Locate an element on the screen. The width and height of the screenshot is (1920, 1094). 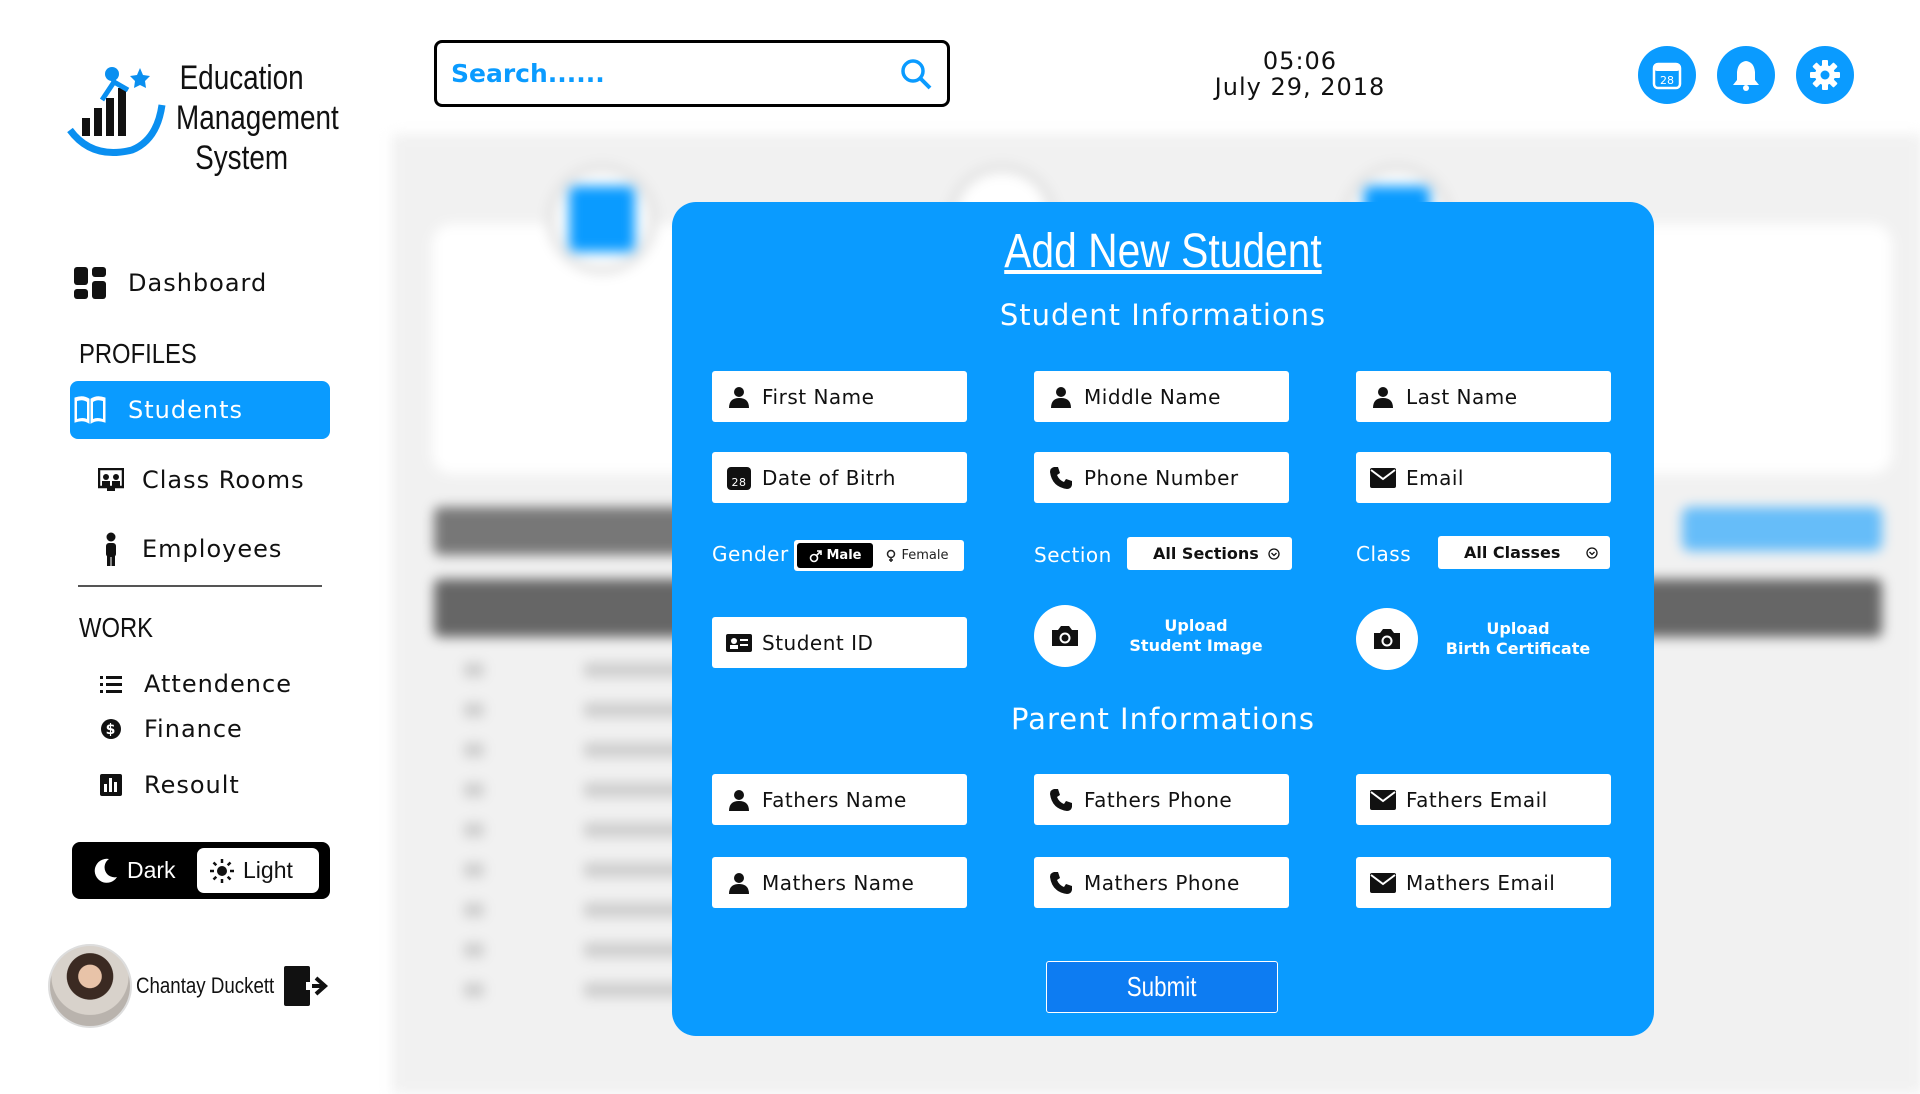
theme-toggle: Dark Light is located at coordinates (201, 870).